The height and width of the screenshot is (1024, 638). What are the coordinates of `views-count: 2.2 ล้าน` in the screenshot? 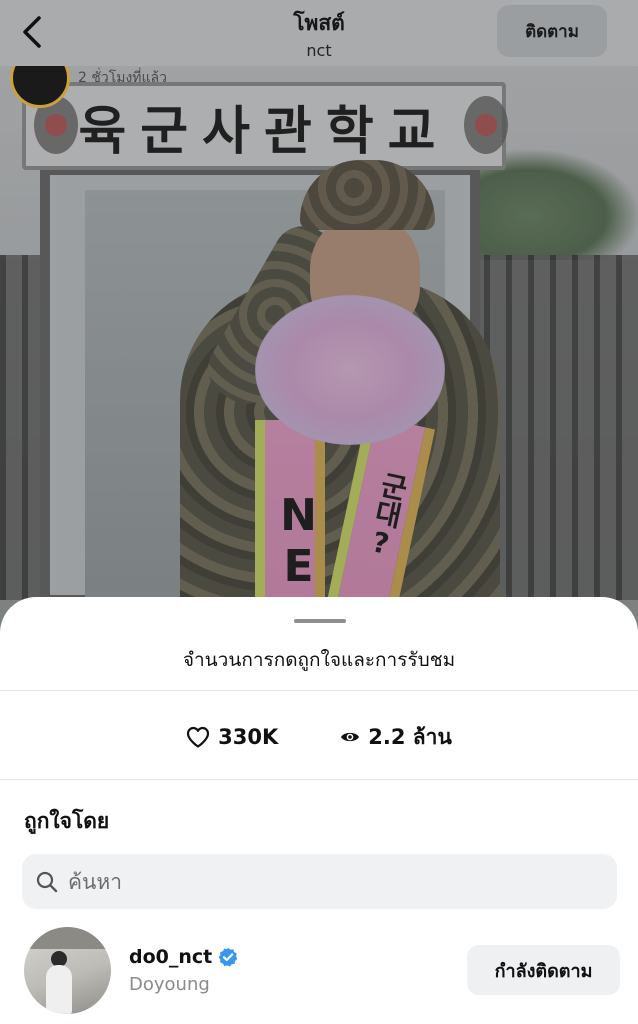 It's located at (410, 736).